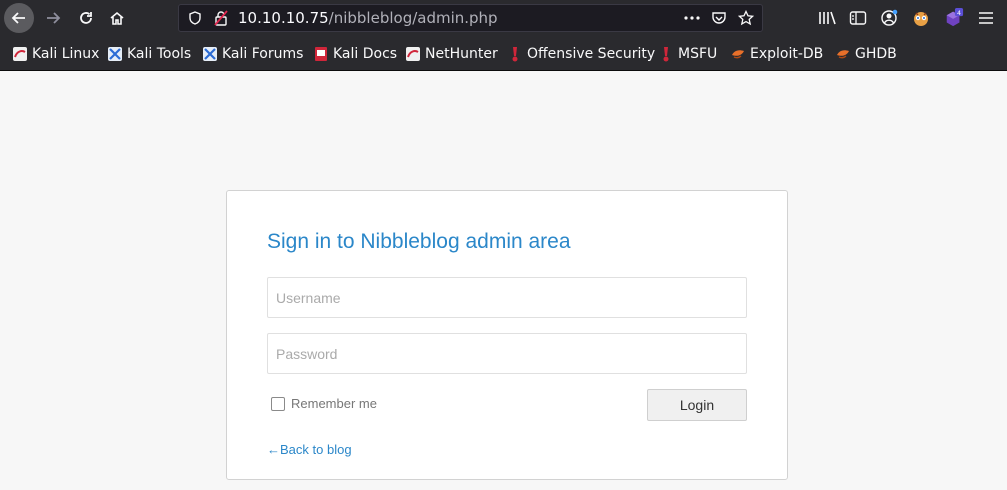 The image size is (1007, 490). I want to click on bookmark-label: Kali Linux, so click(66, 54).